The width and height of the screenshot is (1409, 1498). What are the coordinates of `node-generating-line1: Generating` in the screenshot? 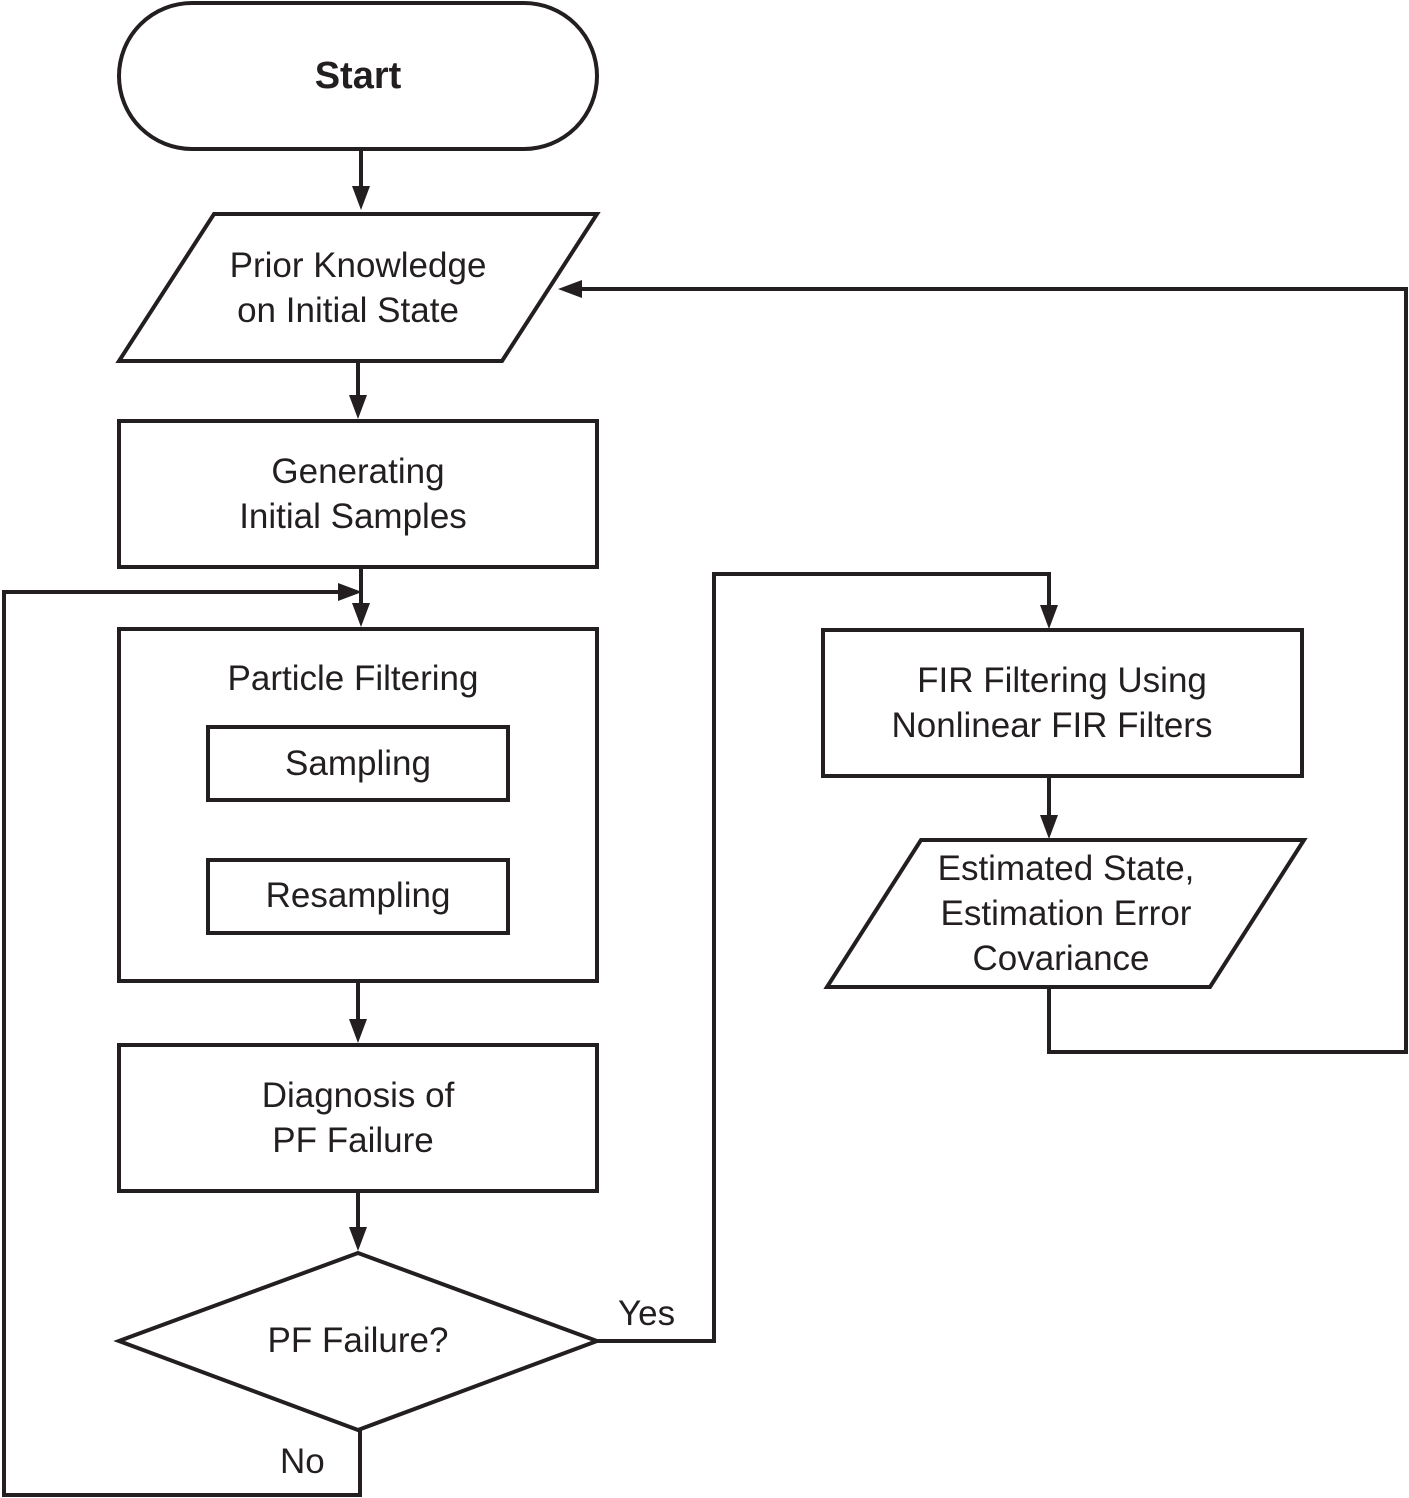 It's located at (357, 471).